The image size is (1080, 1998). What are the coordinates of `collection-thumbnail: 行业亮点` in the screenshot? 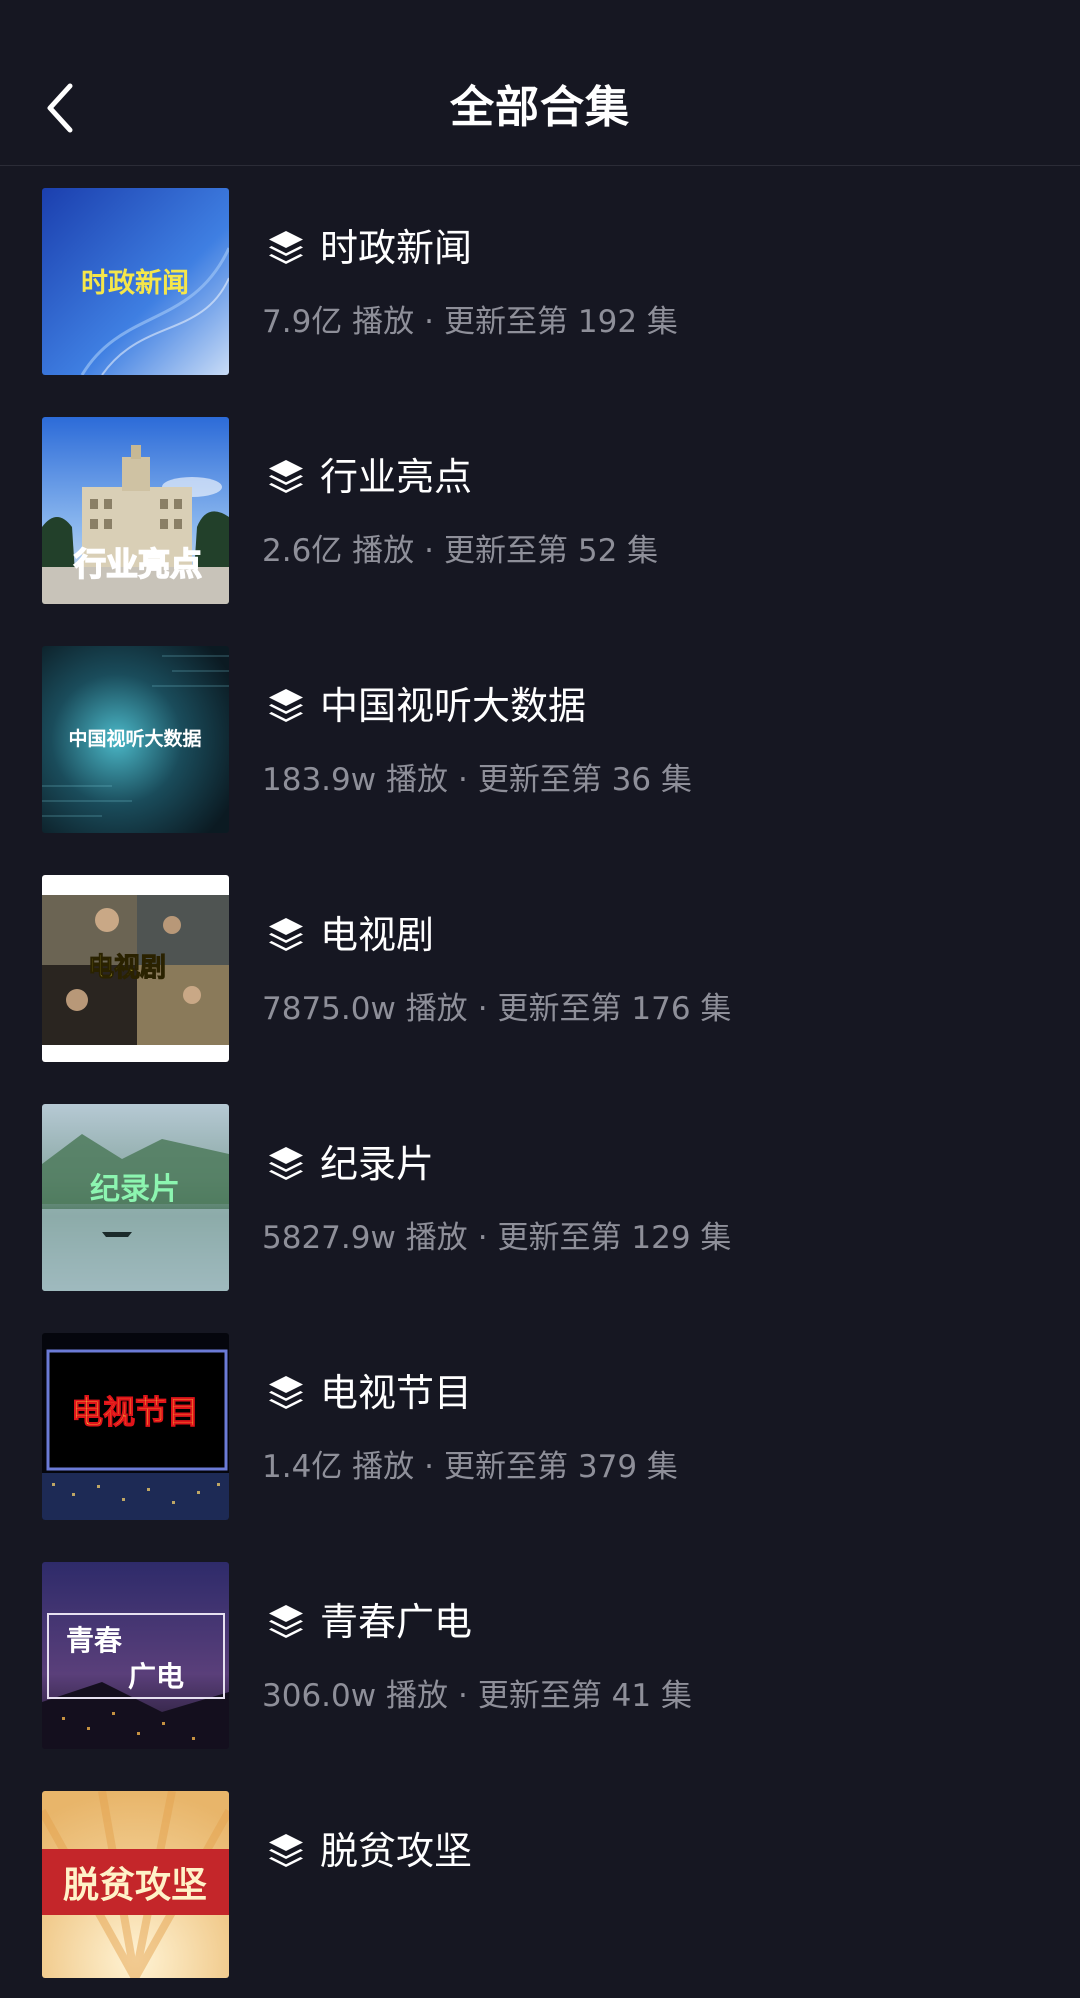 It's located at (135, 510).